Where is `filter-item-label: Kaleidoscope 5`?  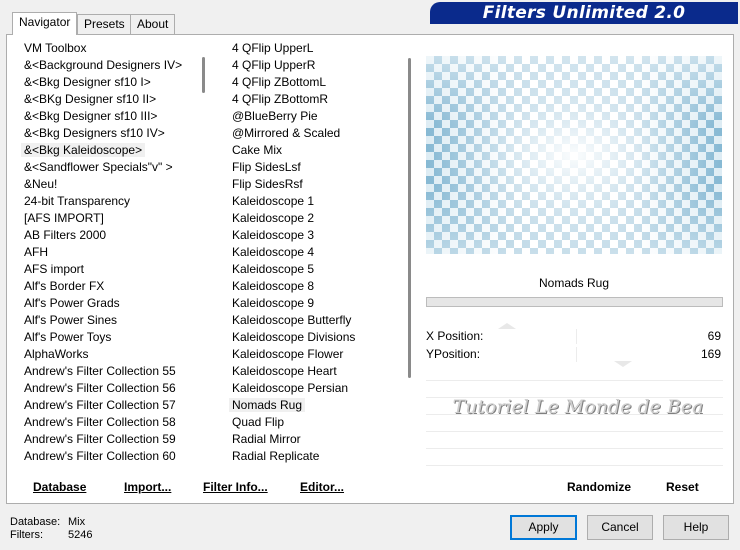 filter-item-label: Kaleidoscope 5 is located at coordinates (273, 269).